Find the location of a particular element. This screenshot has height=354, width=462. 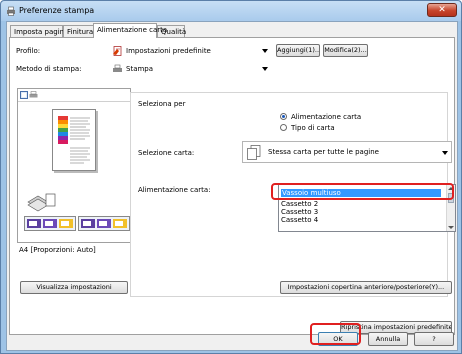

scroll-thumb is located at coordinates (451, 198).